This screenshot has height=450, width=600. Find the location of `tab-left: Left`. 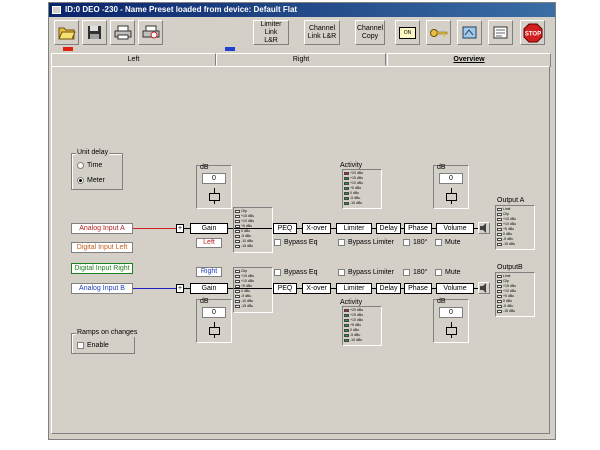

tab-left: Left is located at coordinates (133, 59).